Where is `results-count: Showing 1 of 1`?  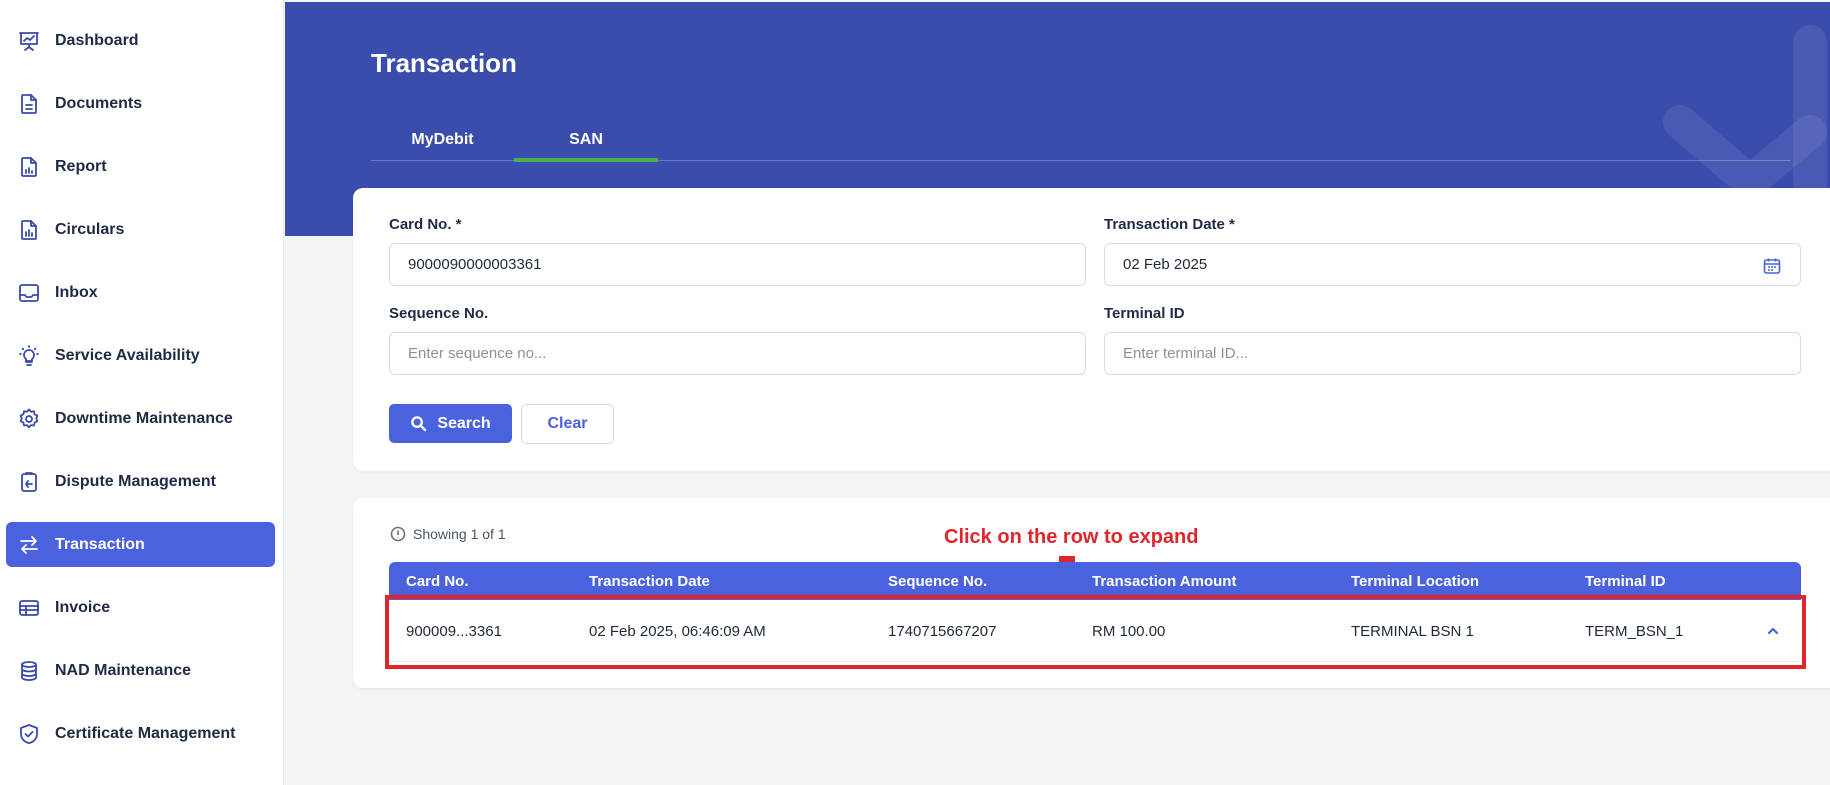
results-count: Showing 1 of 1 is located at coordinates (448, 534).